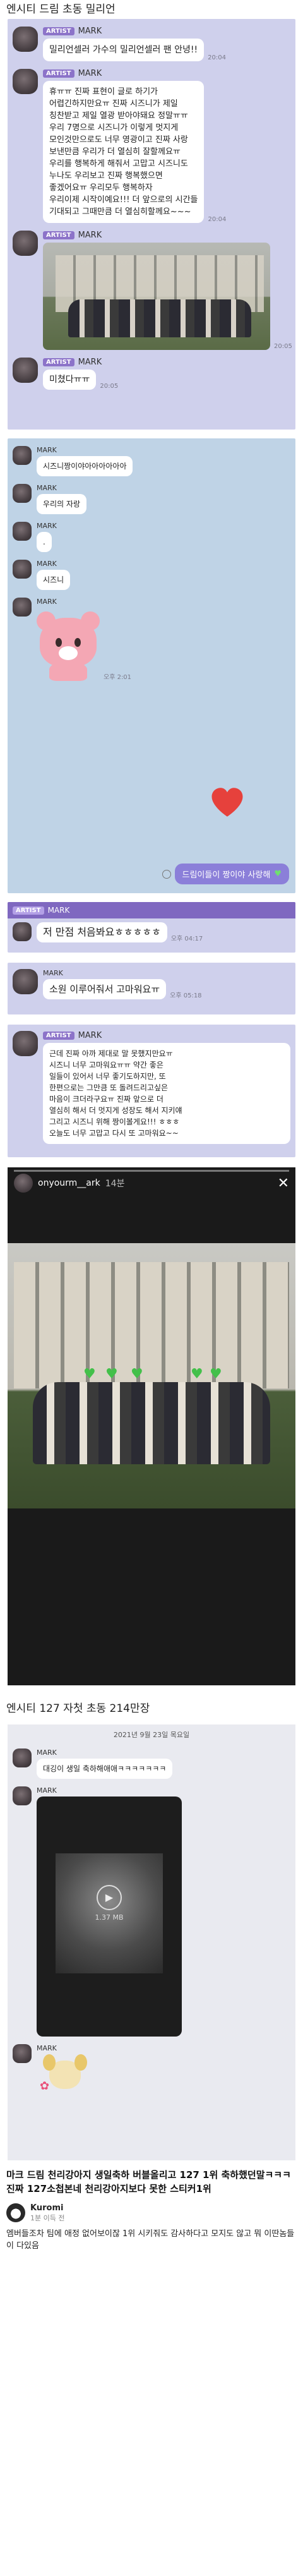 This screenshot has height=2576, width=303. I want to click on date-divider: 2021년 9월 23일 목요일, so click(151, 1735).